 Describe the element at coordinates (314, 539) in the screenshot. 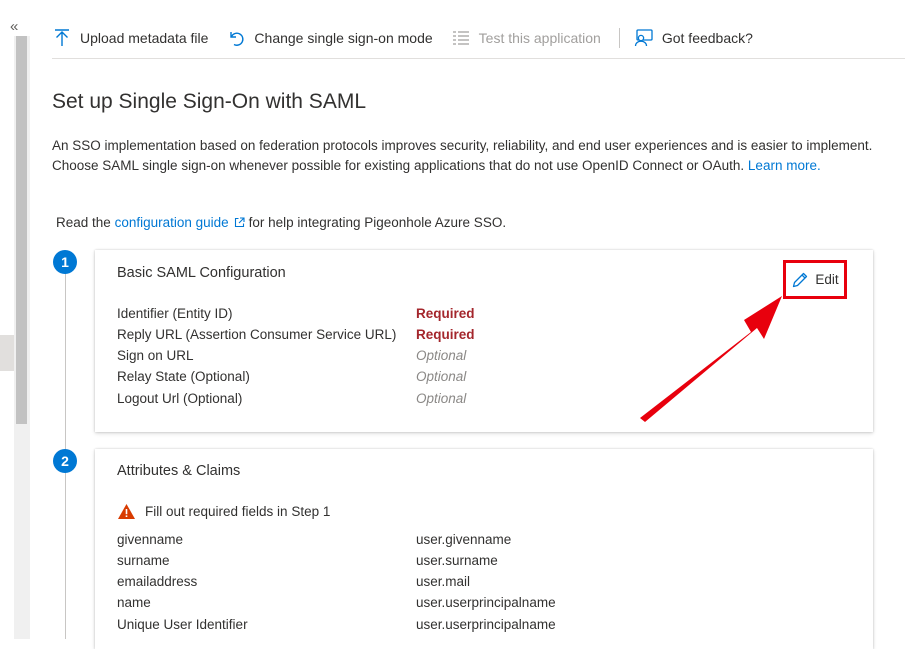

I see `claim-row: givenname user.givenname` at that location.